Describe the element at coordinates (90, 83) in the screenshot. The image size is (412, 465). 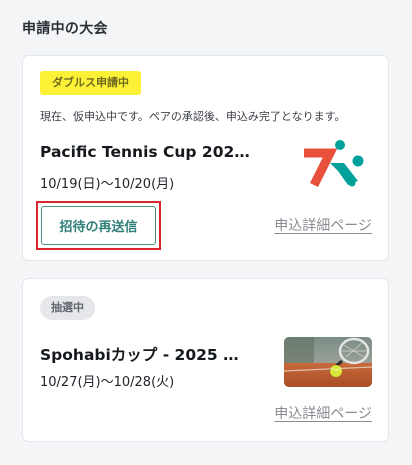
I see `status-badge: ダブルス申請中` at that location.